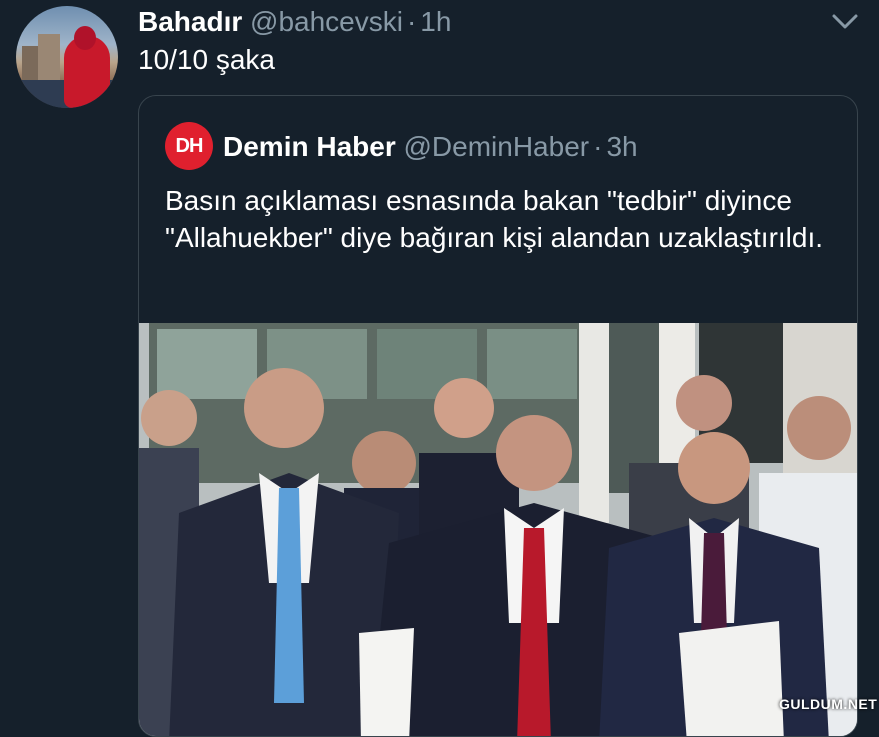 The image size is (879, 737). What do you see at coordinates (435, 21) in the screenshot?
I see `tweet-time: 1h` at bounding box center [435, 21].